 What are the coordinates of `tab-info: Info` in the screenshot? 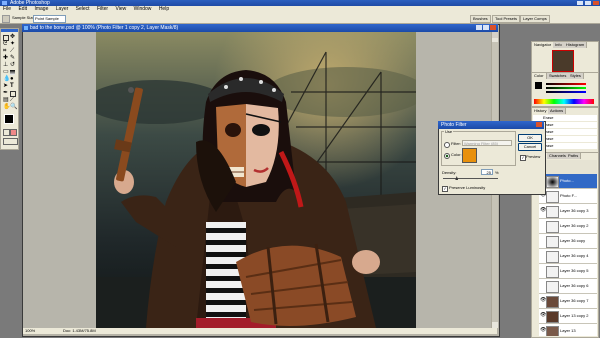 It's located at (559, 45).